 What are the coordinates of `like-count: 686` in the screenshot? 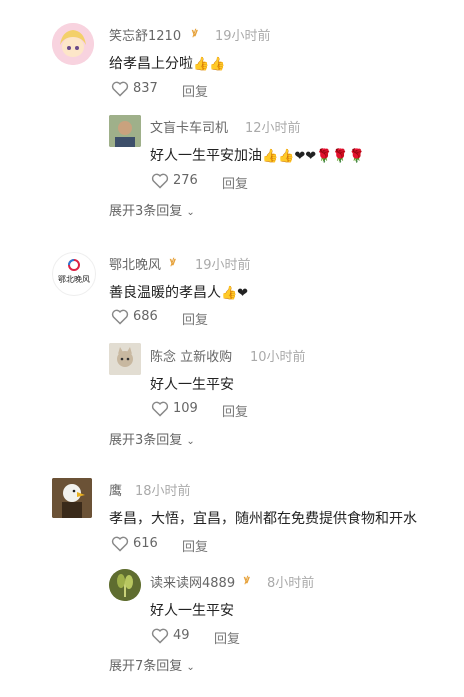 It's located at (145, 316).